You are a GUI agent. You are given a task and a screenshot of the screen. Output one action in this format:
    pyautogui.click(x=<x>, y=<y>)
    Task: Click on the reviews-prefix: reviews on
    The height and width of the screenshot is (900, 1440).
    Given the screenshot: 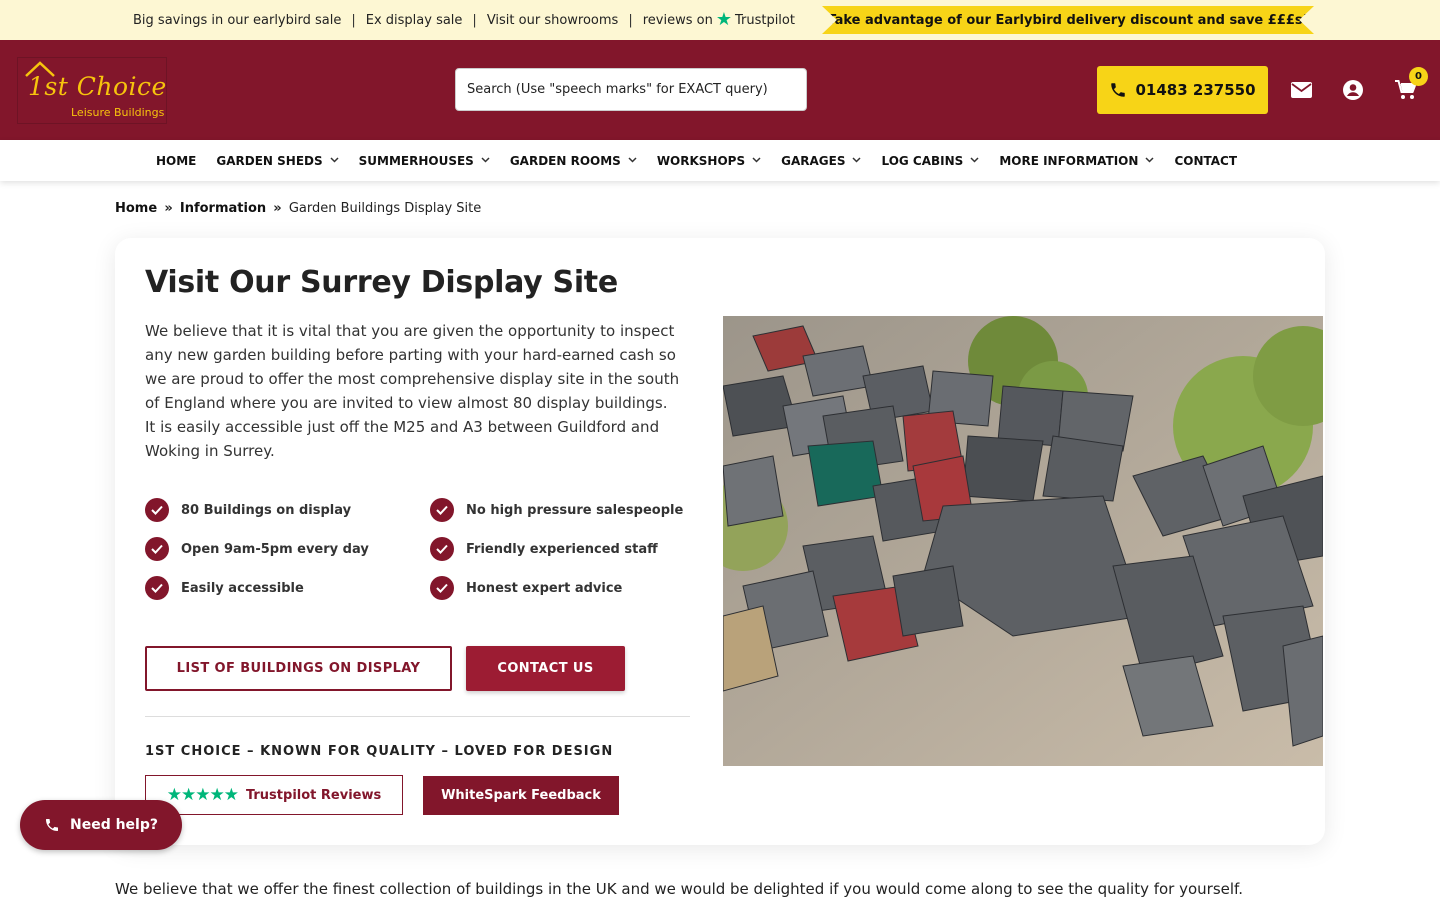 What is the action you would take?
    pyautogui.click(x=677, y=20)
    